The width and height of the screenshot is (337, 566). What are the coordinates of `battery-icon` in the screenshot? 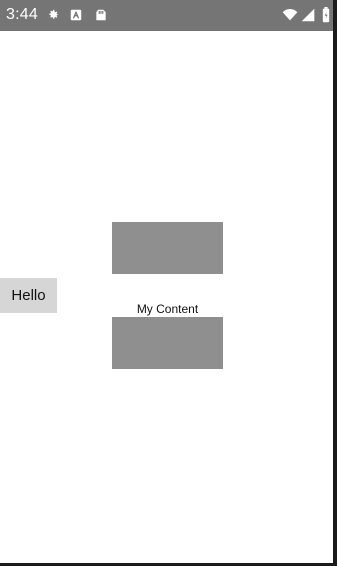 It's located at (326, 15).